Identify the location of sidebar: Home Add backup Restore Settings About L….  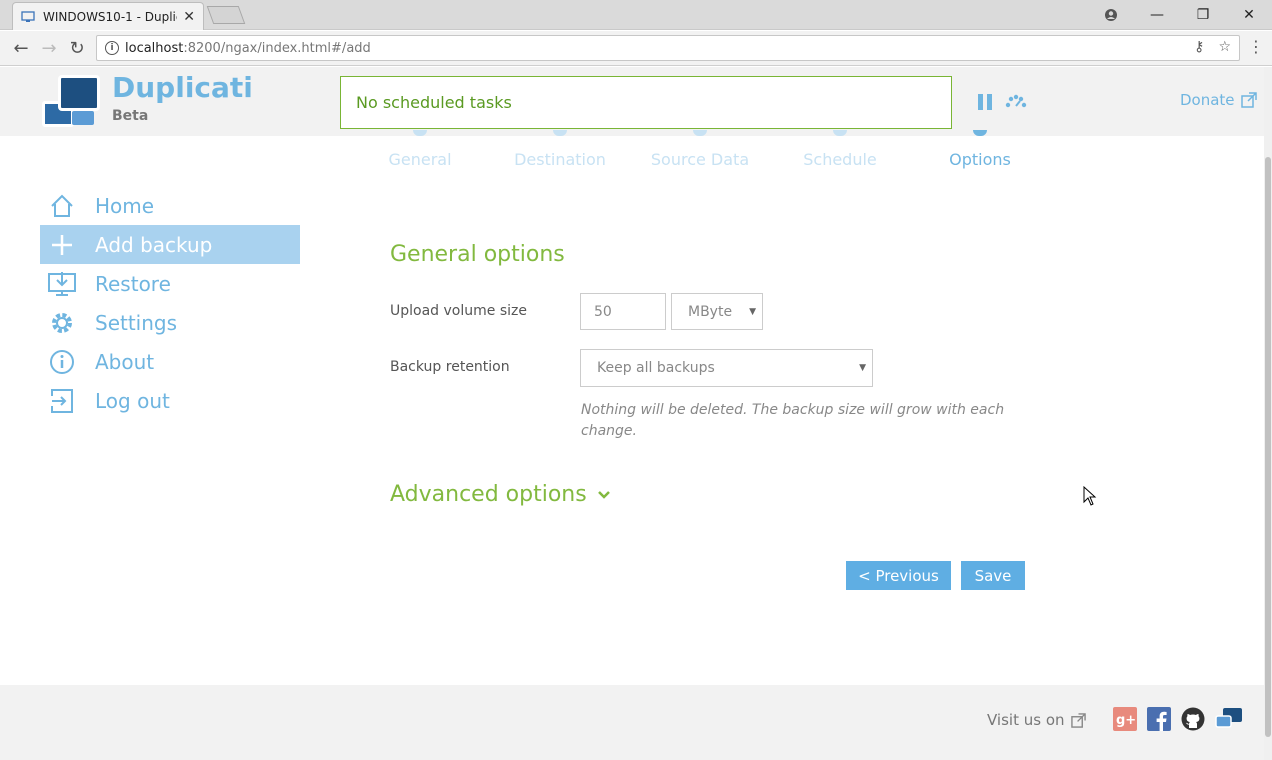
(170, 303).